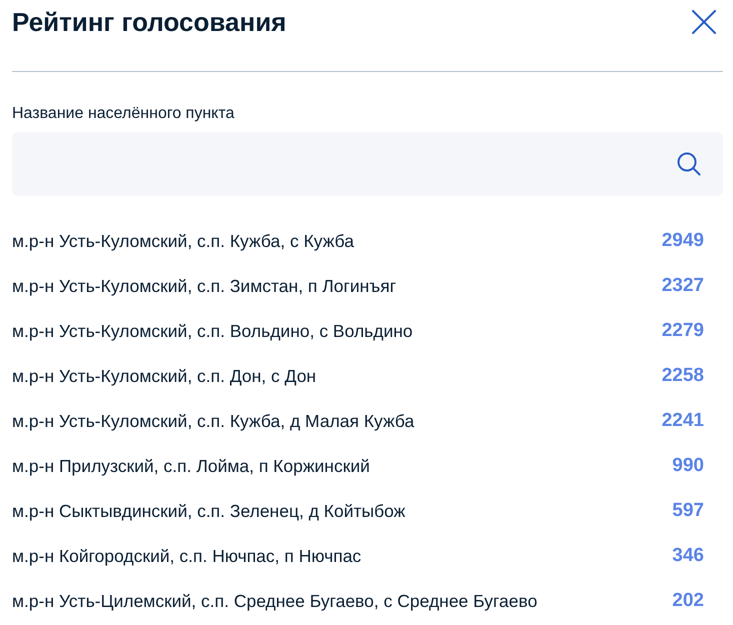 The image size is (733, 625). Describe the element at coordinates (683, 241) in the screenshot. I see `vote-count: 2949` at that location.